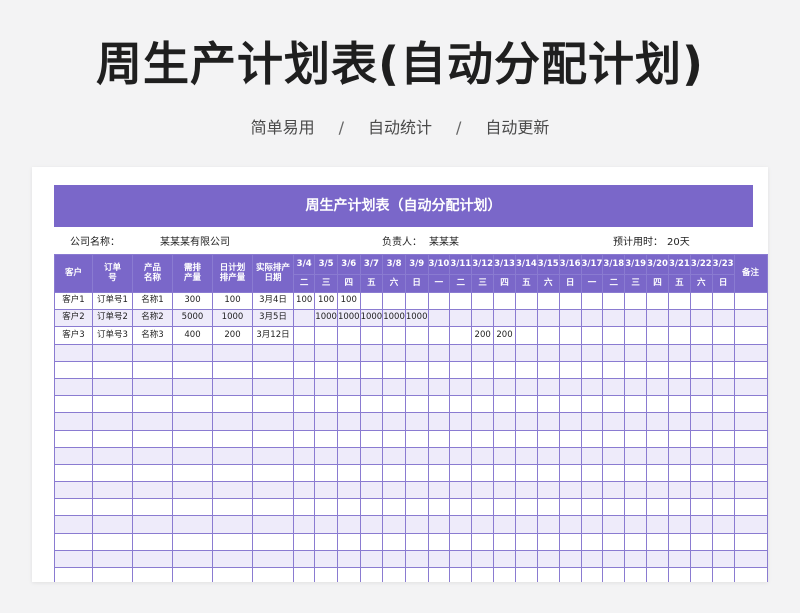  Describe the element at coordinates (73, 318) in the screenshot. I see `table-cell: 客户2` at that location.